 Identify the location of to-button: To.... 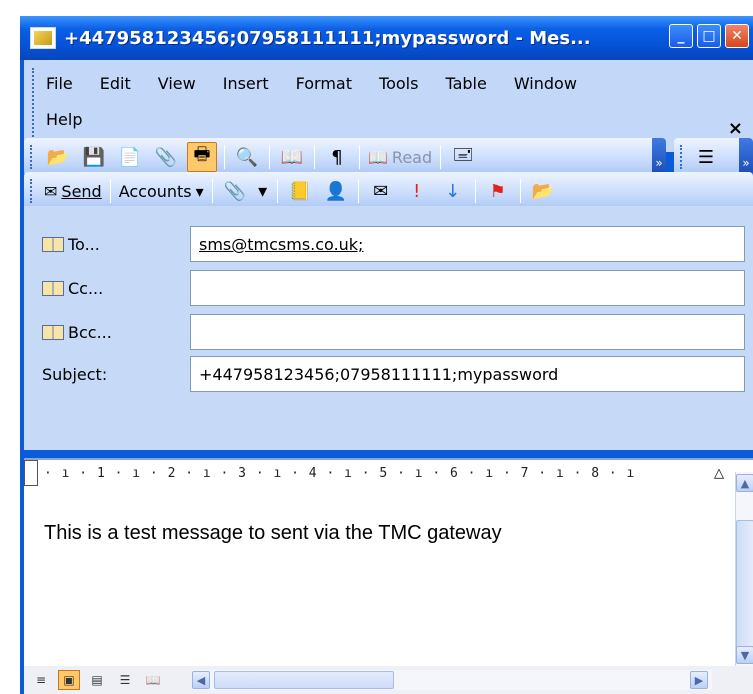
(71, 244).